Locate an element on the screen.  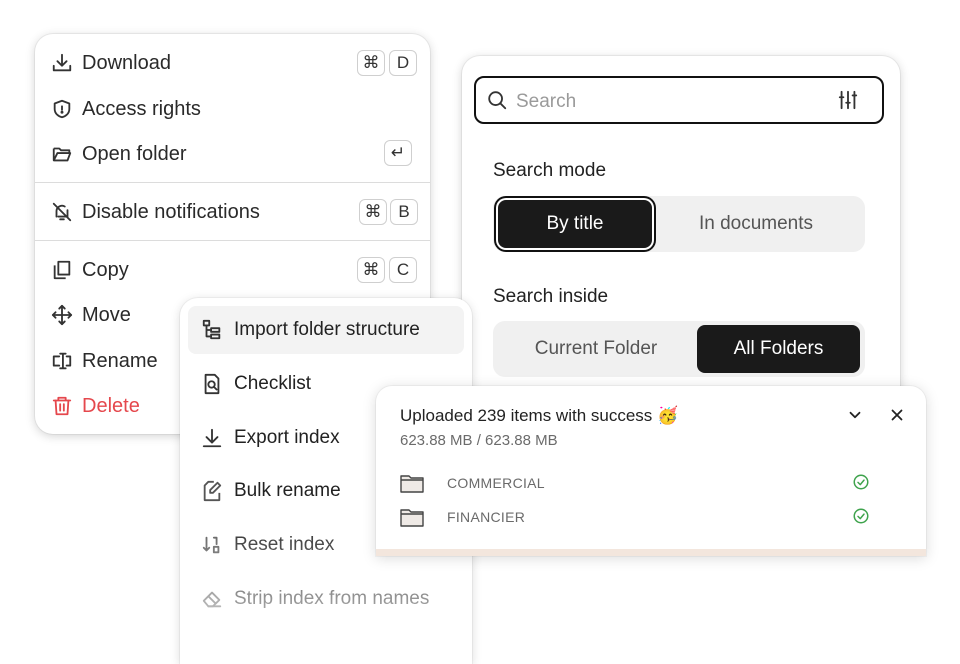
menu-item-disable-notifications: Disable notifications ⌘ B is located at coordinates (232, 212).